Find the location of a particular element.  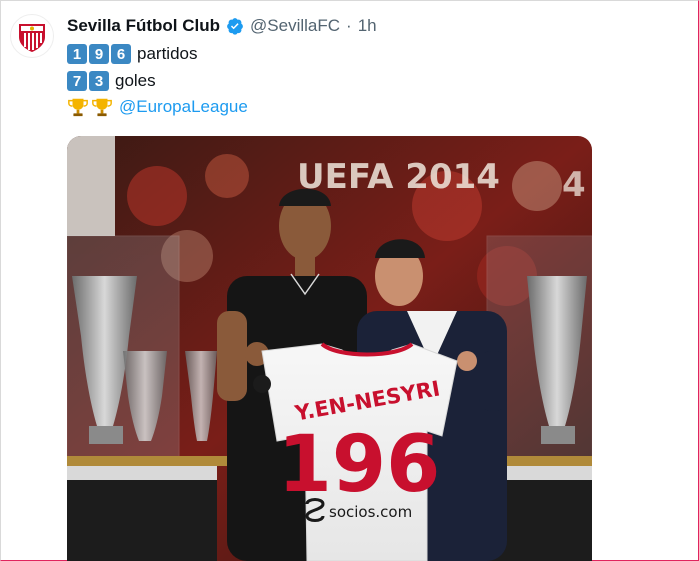

line-text: goles is located at coordinates (135, 80).